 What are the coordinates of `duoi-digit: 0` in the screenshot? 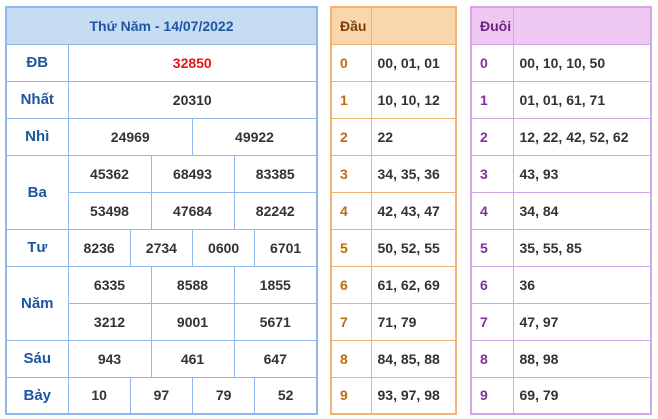 It's located at (492, 62).